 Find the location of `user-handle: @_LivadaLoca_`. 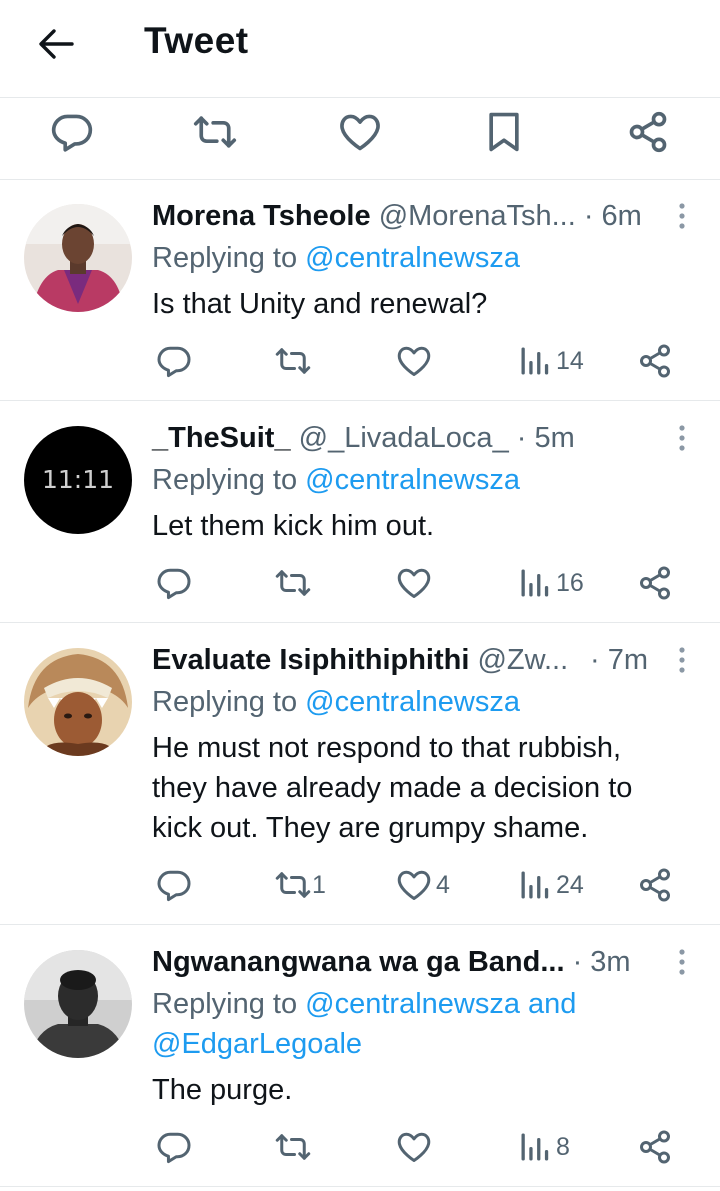

user-handle: @_LivadaLoca_ is located at coordinates (404, 438).